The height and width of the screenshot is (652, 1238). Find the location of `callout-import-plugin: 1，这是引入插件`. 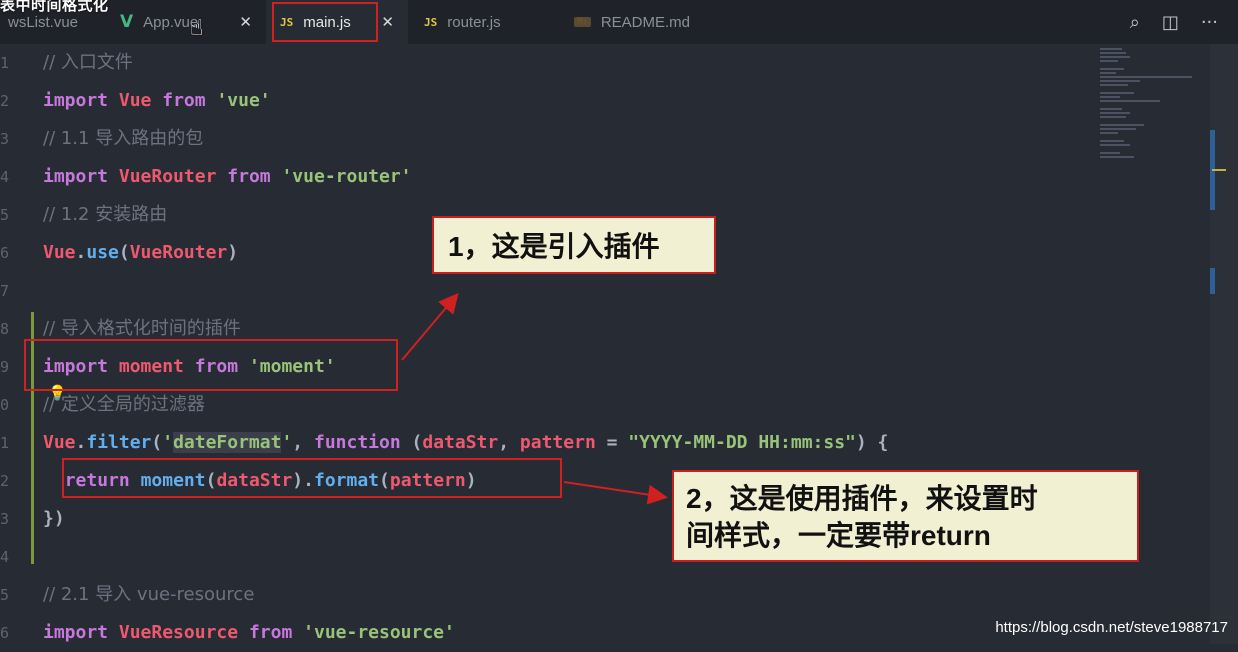

callout-import-plugin: 1，这是引入插件 is located at coordinates (574, 245).